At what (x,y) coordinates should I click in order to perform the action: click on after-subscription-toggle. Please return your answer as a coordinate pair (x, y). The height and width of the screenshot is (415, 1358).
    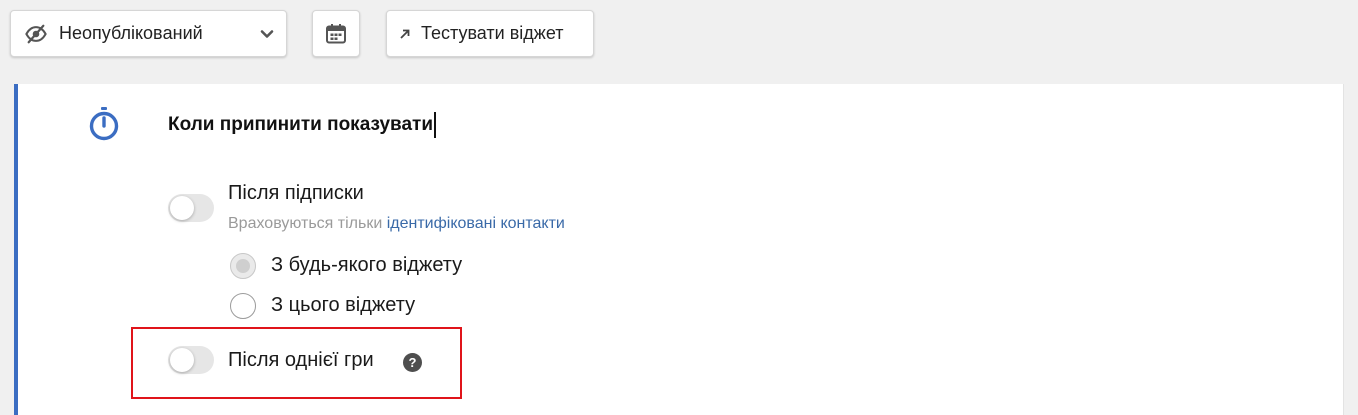
    Looking at the image, I should click on (191, 208).